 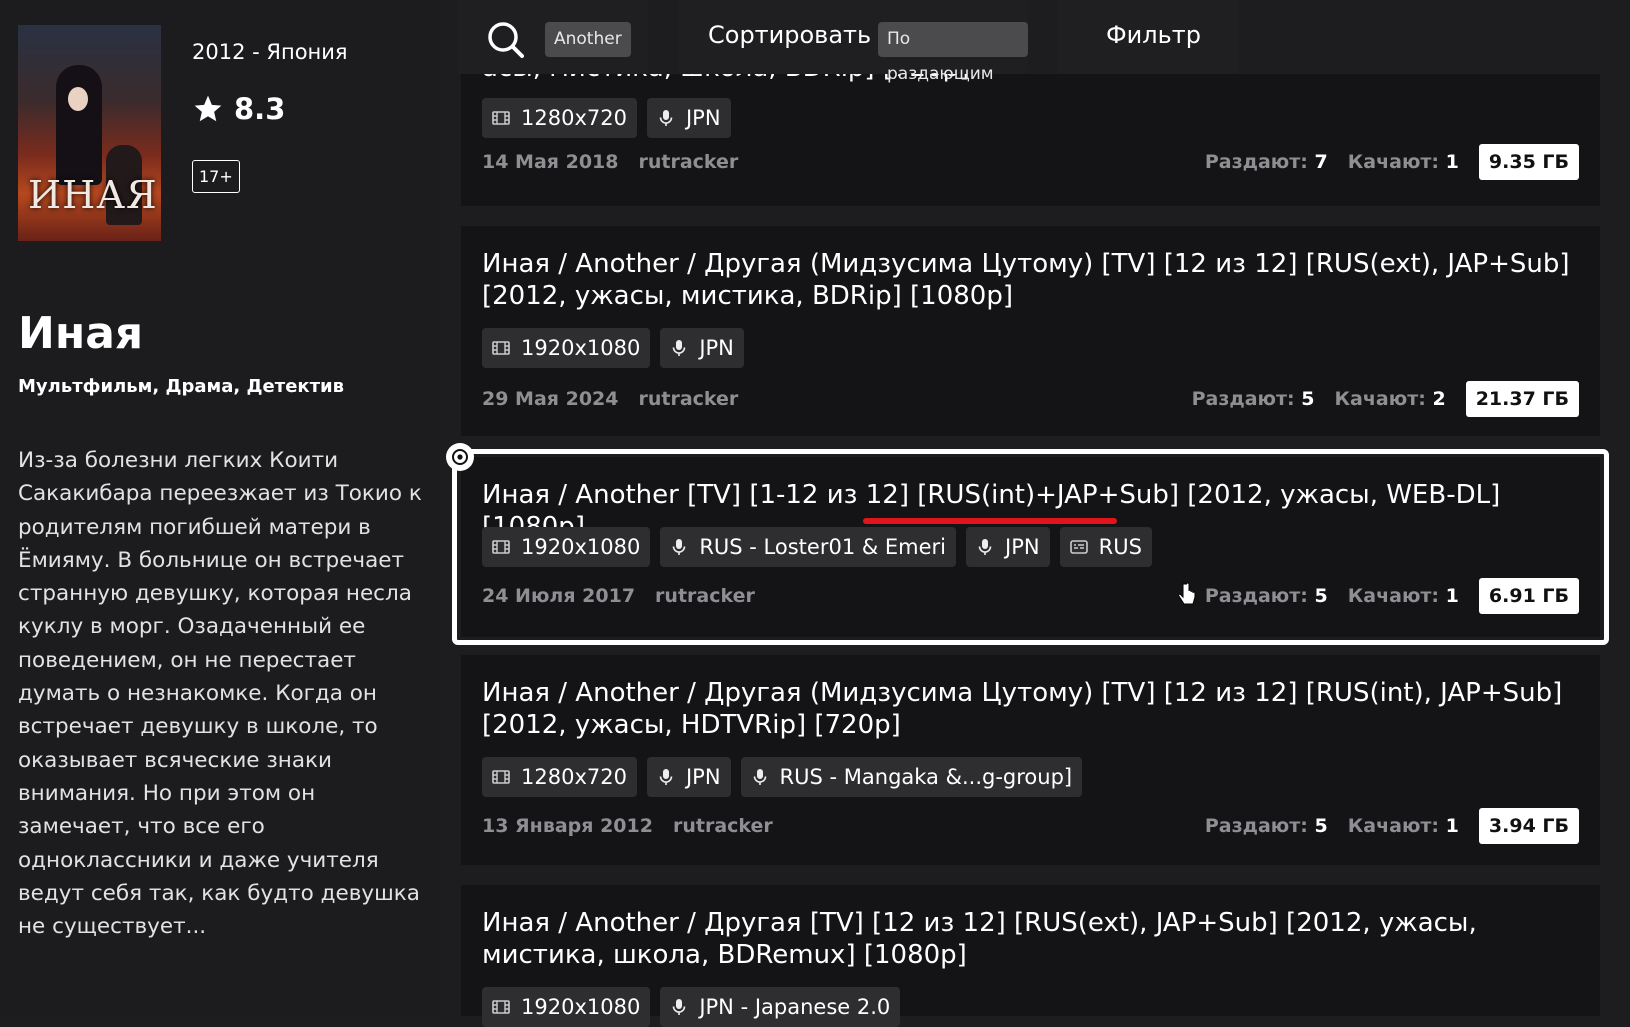 I want to click on search-query-chip: Another, so click(x=588, y=39).